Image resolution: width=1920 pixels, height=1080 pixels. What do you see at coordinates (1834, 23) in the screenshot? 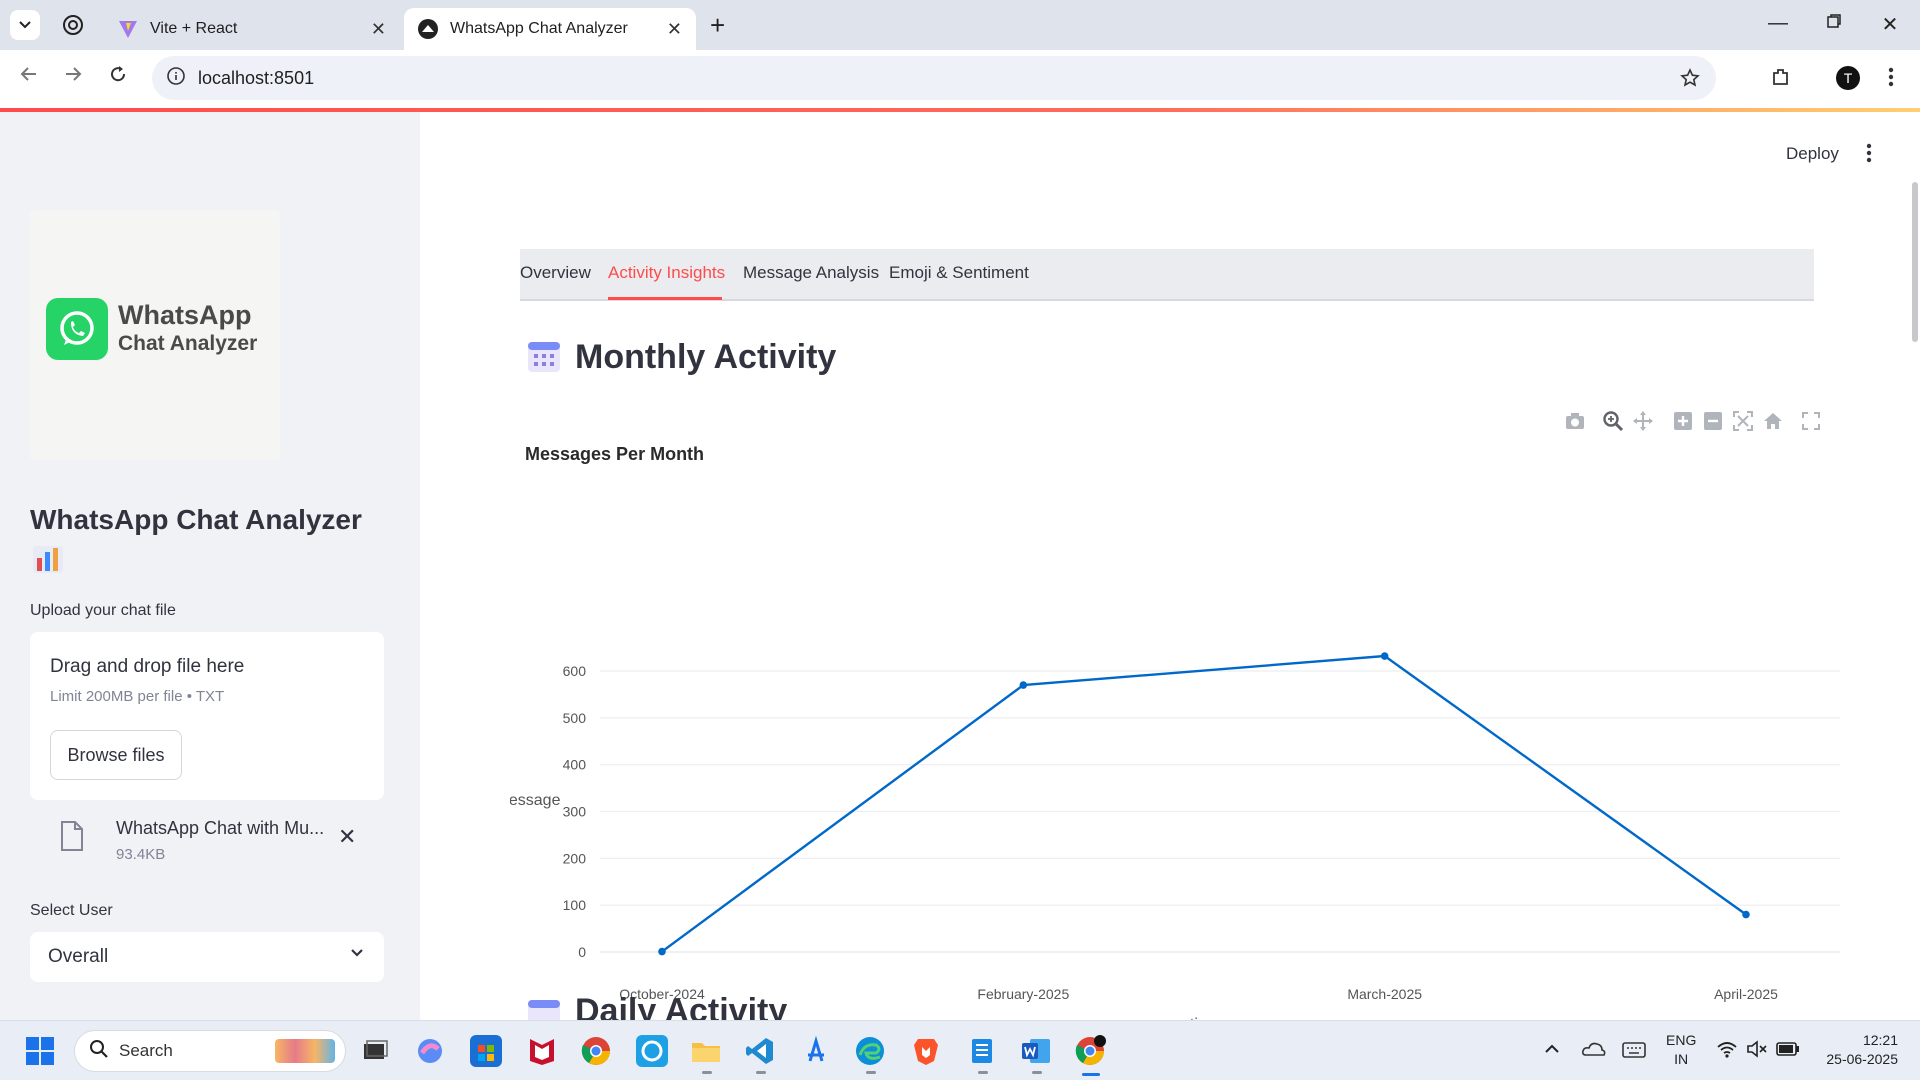
I see `restore-icon` at bounding box center [1834, 23].